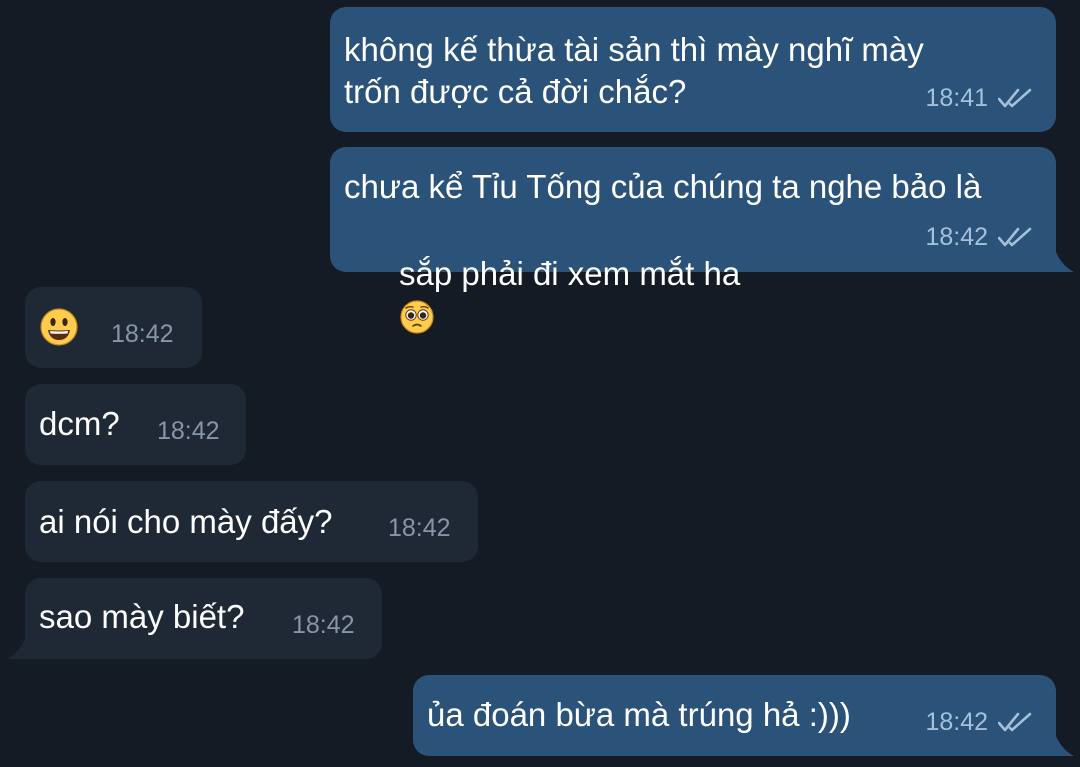  Describe the element at coordinates (634, 49) in the screenshot. I see `message-text-line: không kế thừa tài sản thì mày nghĩ mày` at that location.